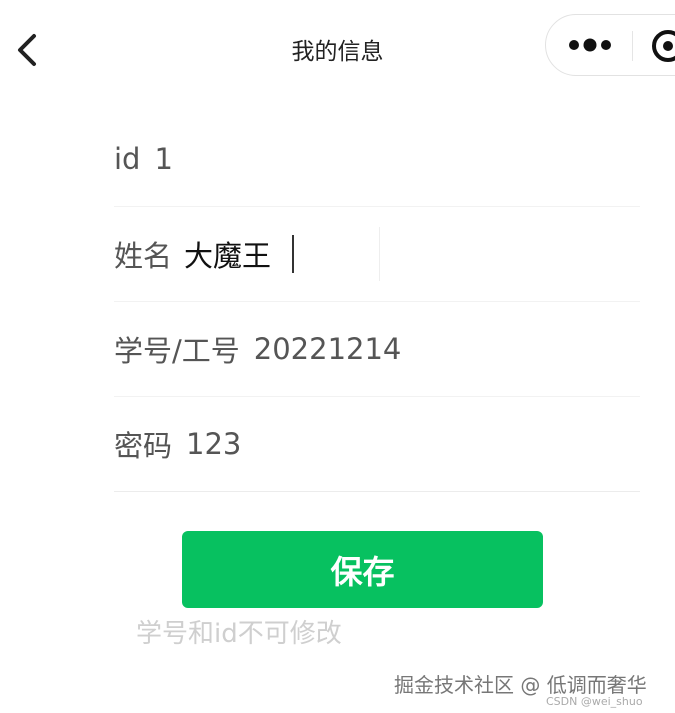 Image resolution: width=675 pixels, height=713 pixels. Describe the element at coordinates (377, 159) in the screenshot. I see `id-row: id 1` at that location.